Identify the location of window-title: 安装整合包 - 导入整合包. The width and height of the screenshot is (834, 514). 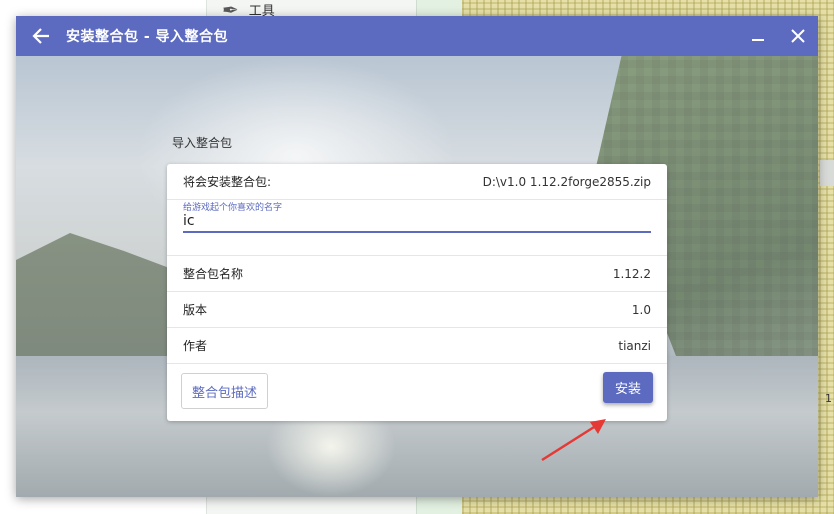
(147, 37).